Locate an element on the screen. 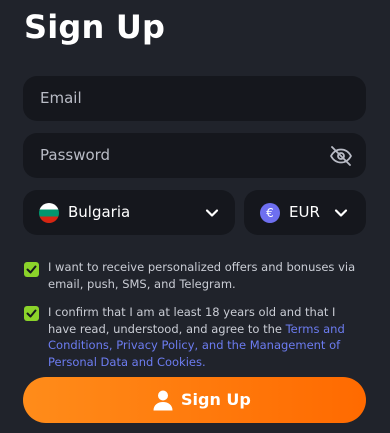  country-select: Bulgaria is located at coordinates (129, 212).